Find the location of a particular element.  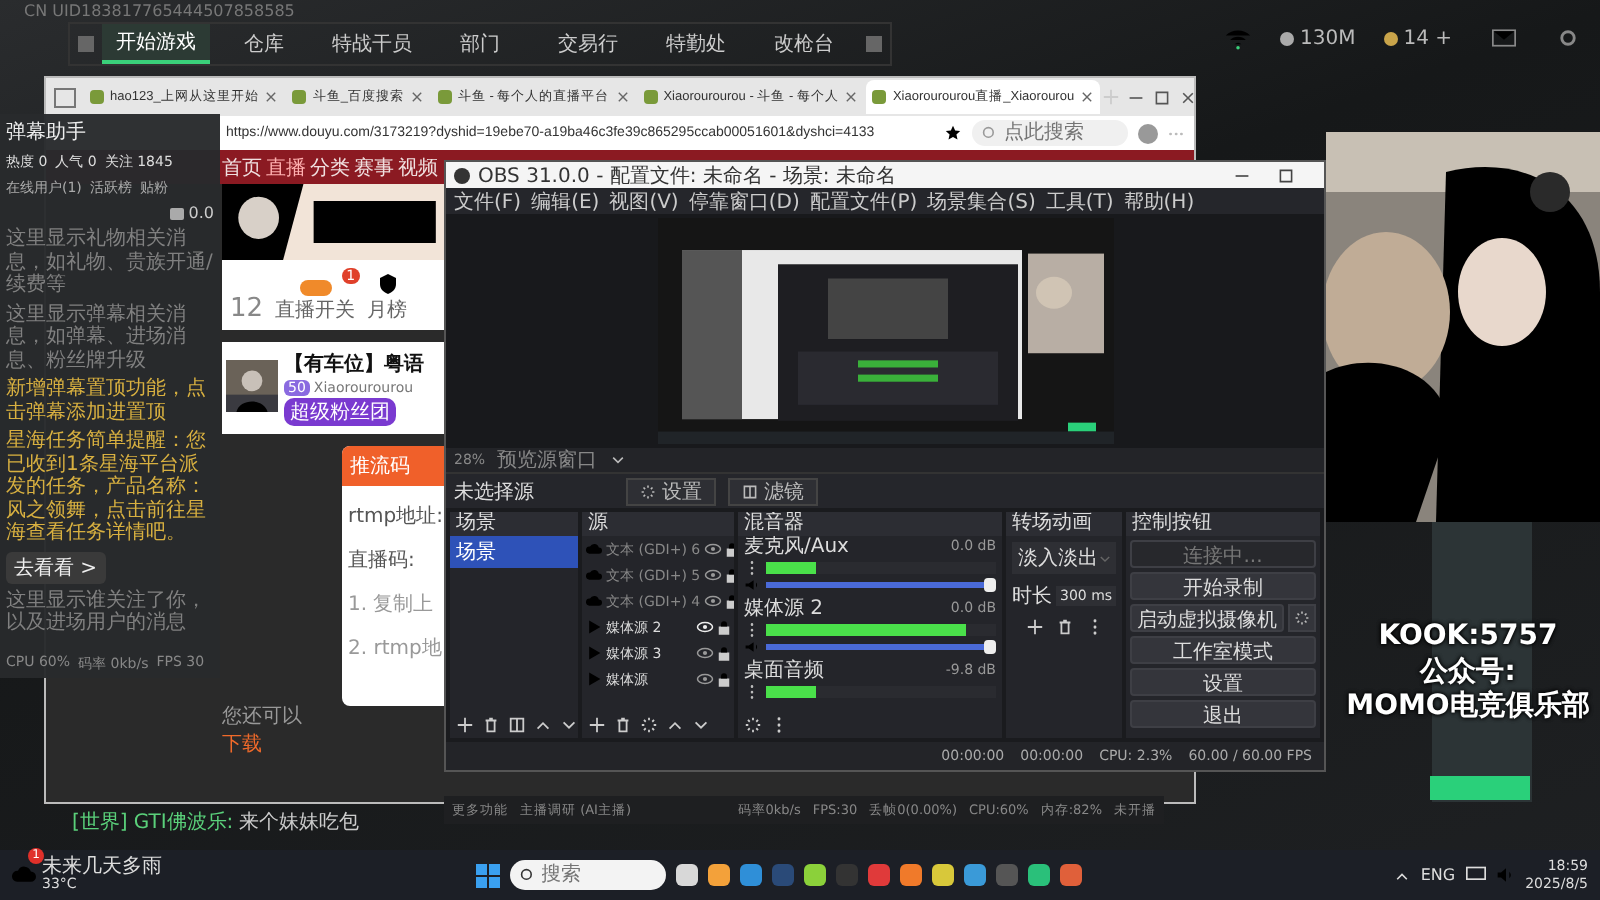

overlay-text: KOOK:5757 is located at coordinates (1468, 637).